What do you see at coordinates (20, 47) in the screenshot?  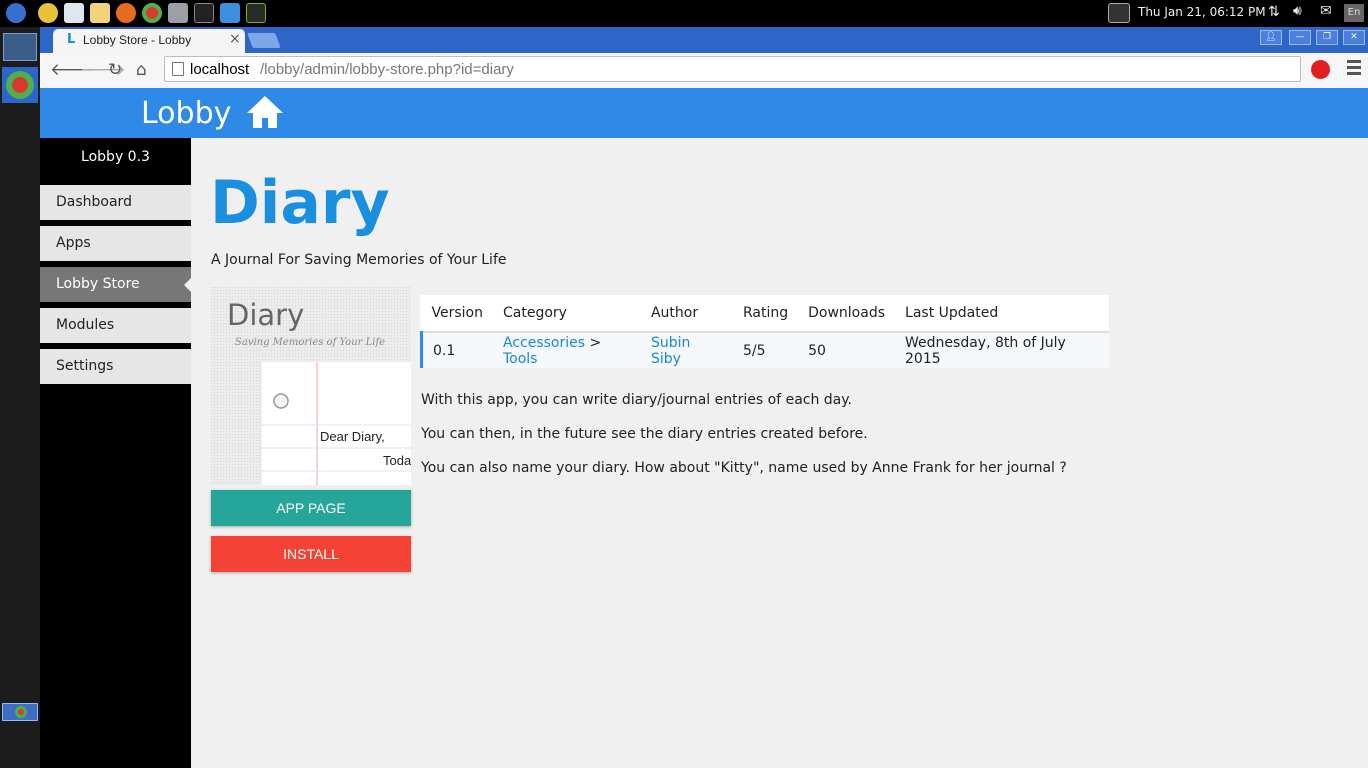 I see `workspace-switcher` at bounding box center [20, 47].